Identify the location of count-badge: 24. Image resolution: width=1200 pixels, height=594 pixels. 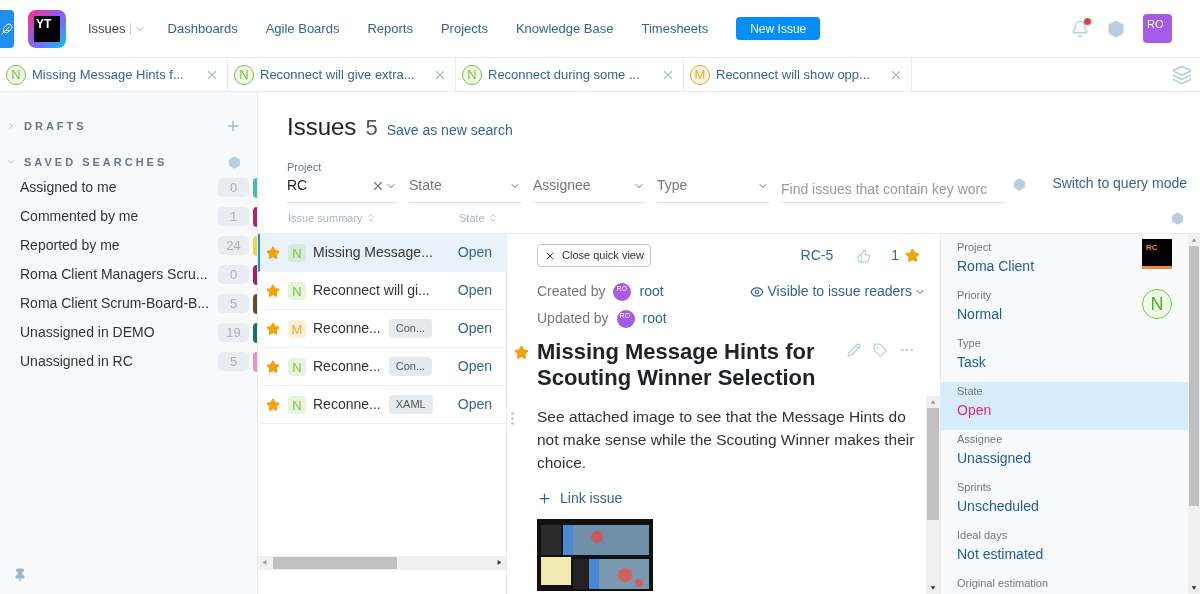
(233, 245).